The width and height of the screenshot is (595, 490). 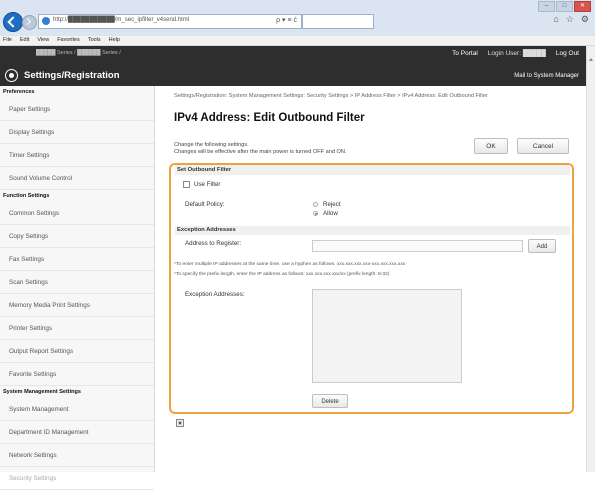 What do you see at coordinates (77, 132) in the screenshot?
I see `sidebar-item-display-settings: Display Settings` at bounding box center [77, 132].